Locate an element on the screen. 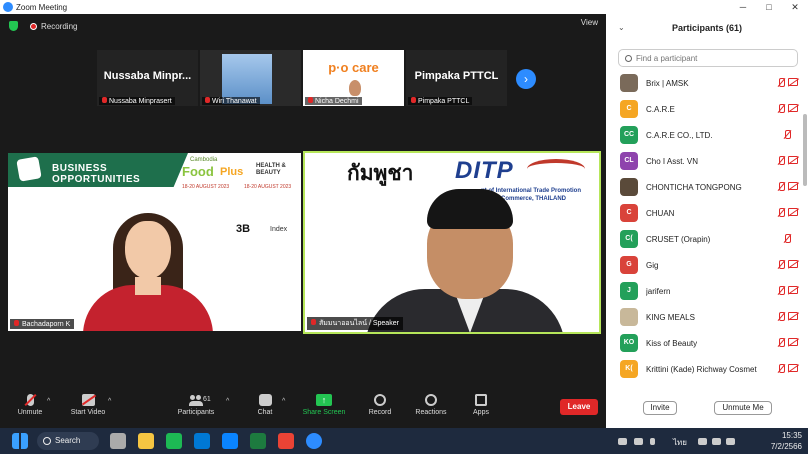 The image size is (808, 454). microphone-tray-icon is located at coordinates (652, 441).